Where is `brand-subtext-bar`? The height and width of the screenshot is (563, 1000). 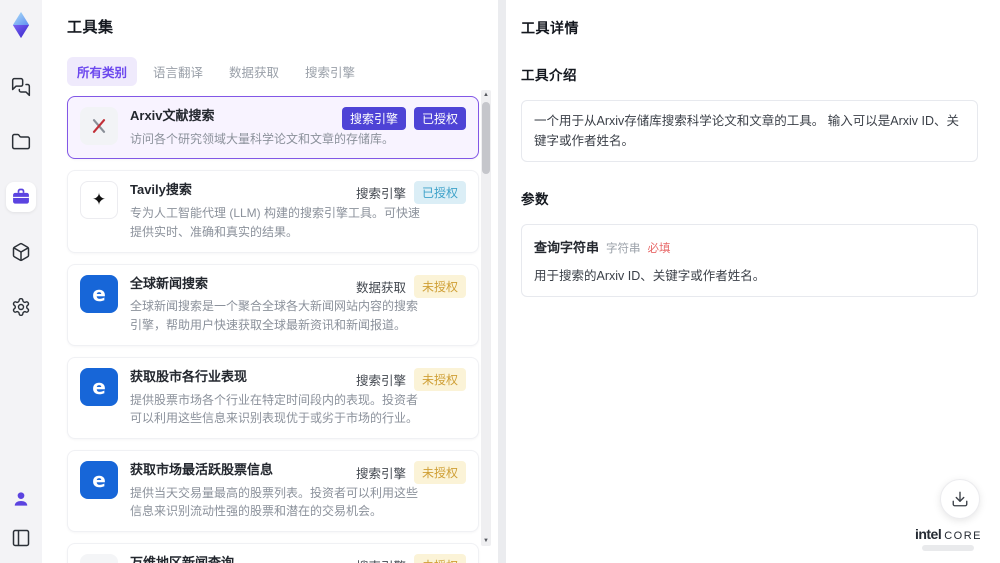 brand-subtext-bar is located at coordinates (948, 548).